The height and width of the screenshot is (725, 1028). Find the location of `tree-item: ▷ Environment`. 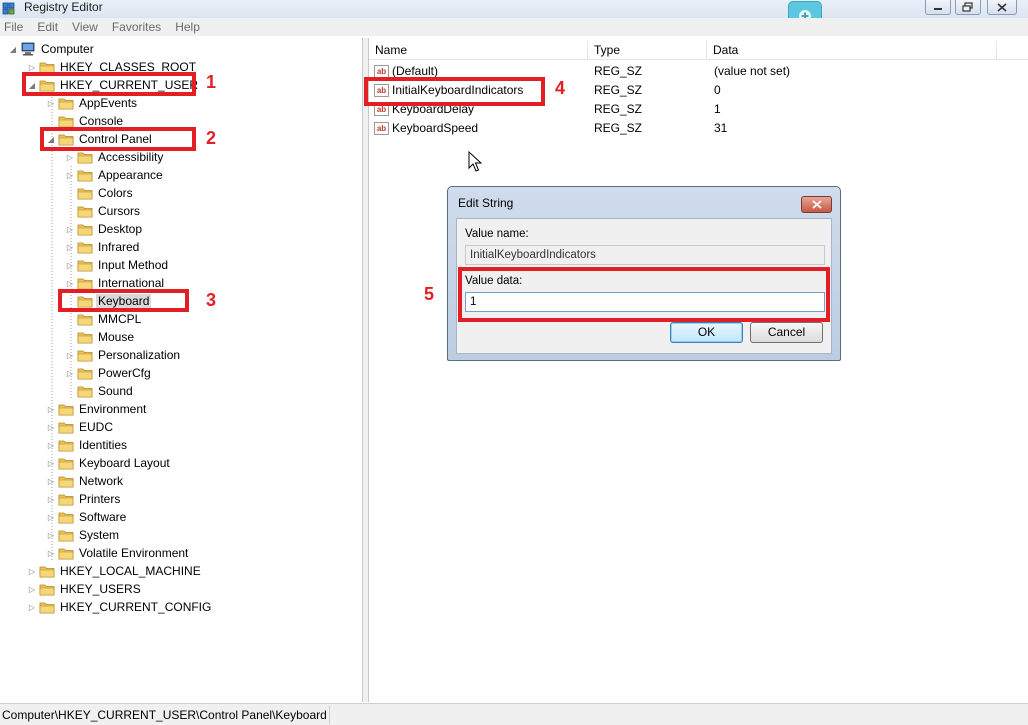

tree-item: ▷ Environment is located at coordinates (97, 409).